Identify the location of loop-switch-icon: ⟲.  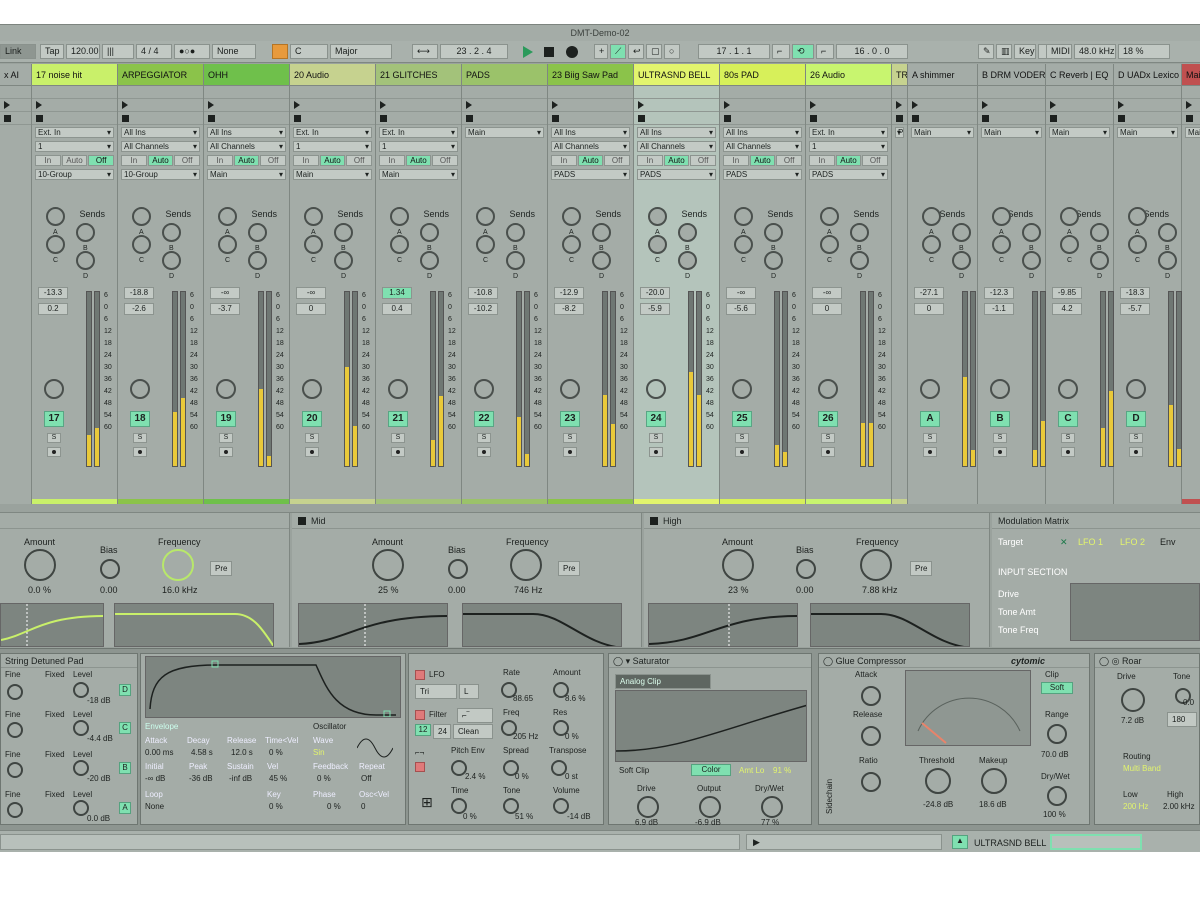
(803, 51).